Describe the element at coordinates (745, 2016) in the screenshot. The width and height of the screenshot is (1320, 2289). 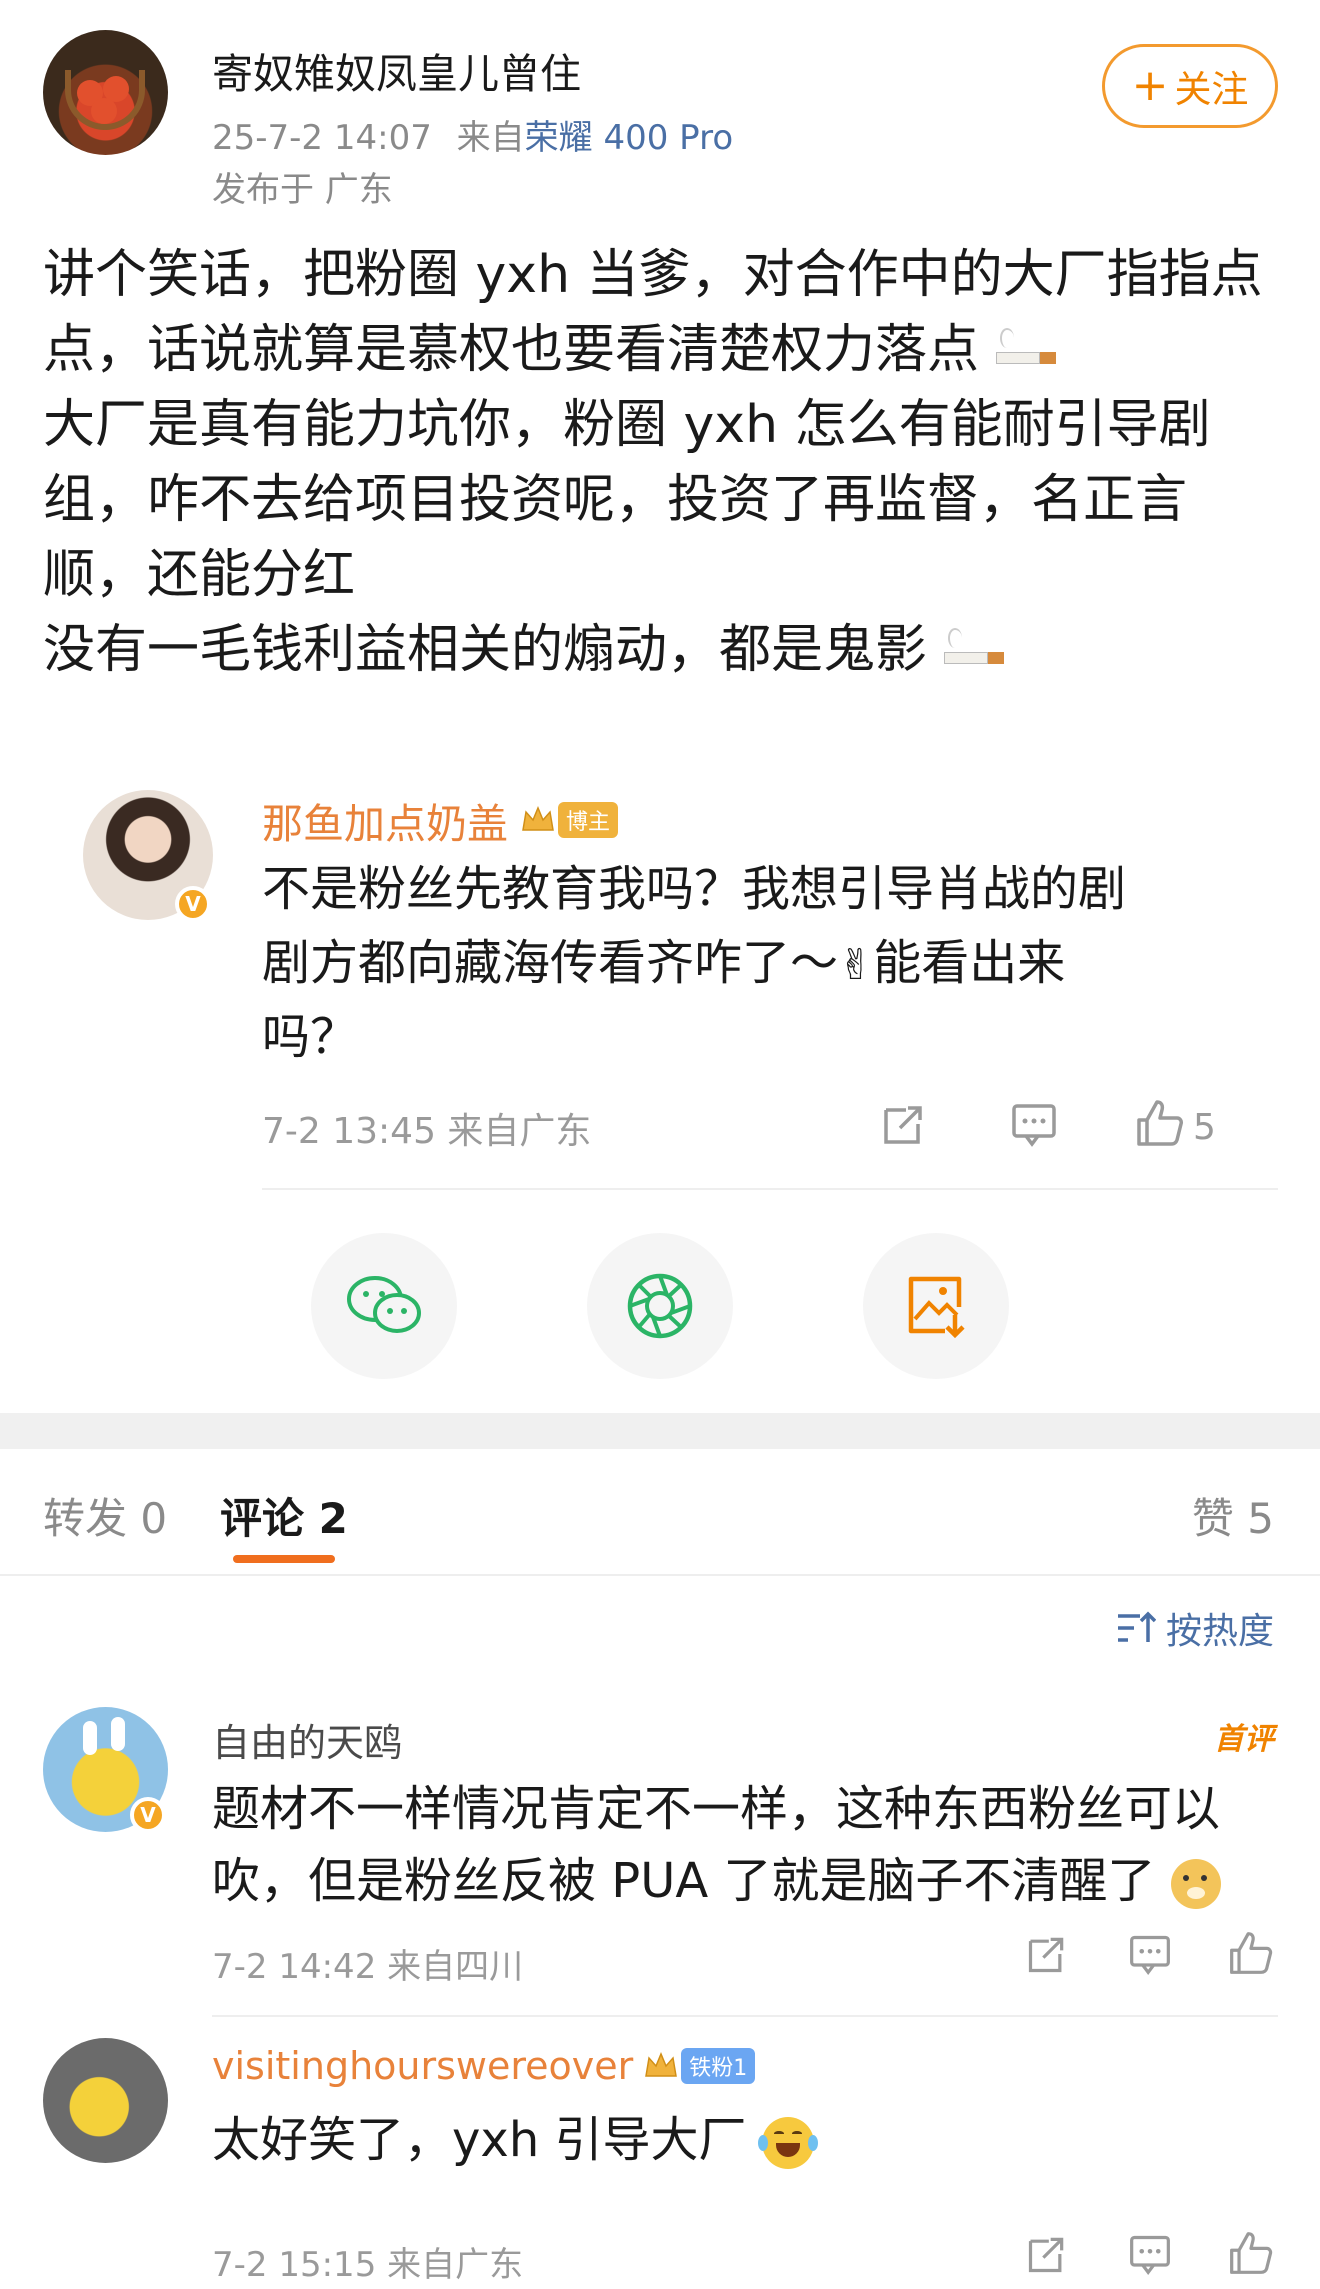
I see `comment-divider` at that location.